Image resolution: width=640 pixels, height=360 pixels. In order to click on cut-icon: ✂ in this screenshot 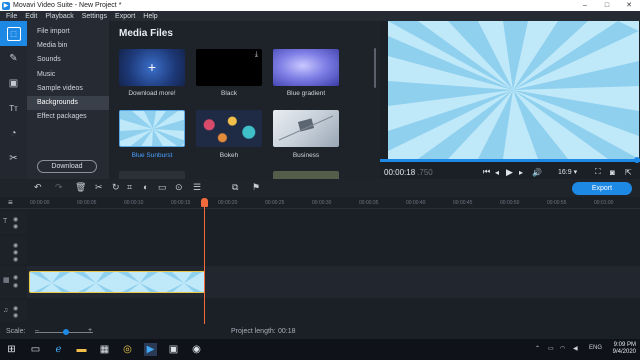, I will do `click(99, 187)`.